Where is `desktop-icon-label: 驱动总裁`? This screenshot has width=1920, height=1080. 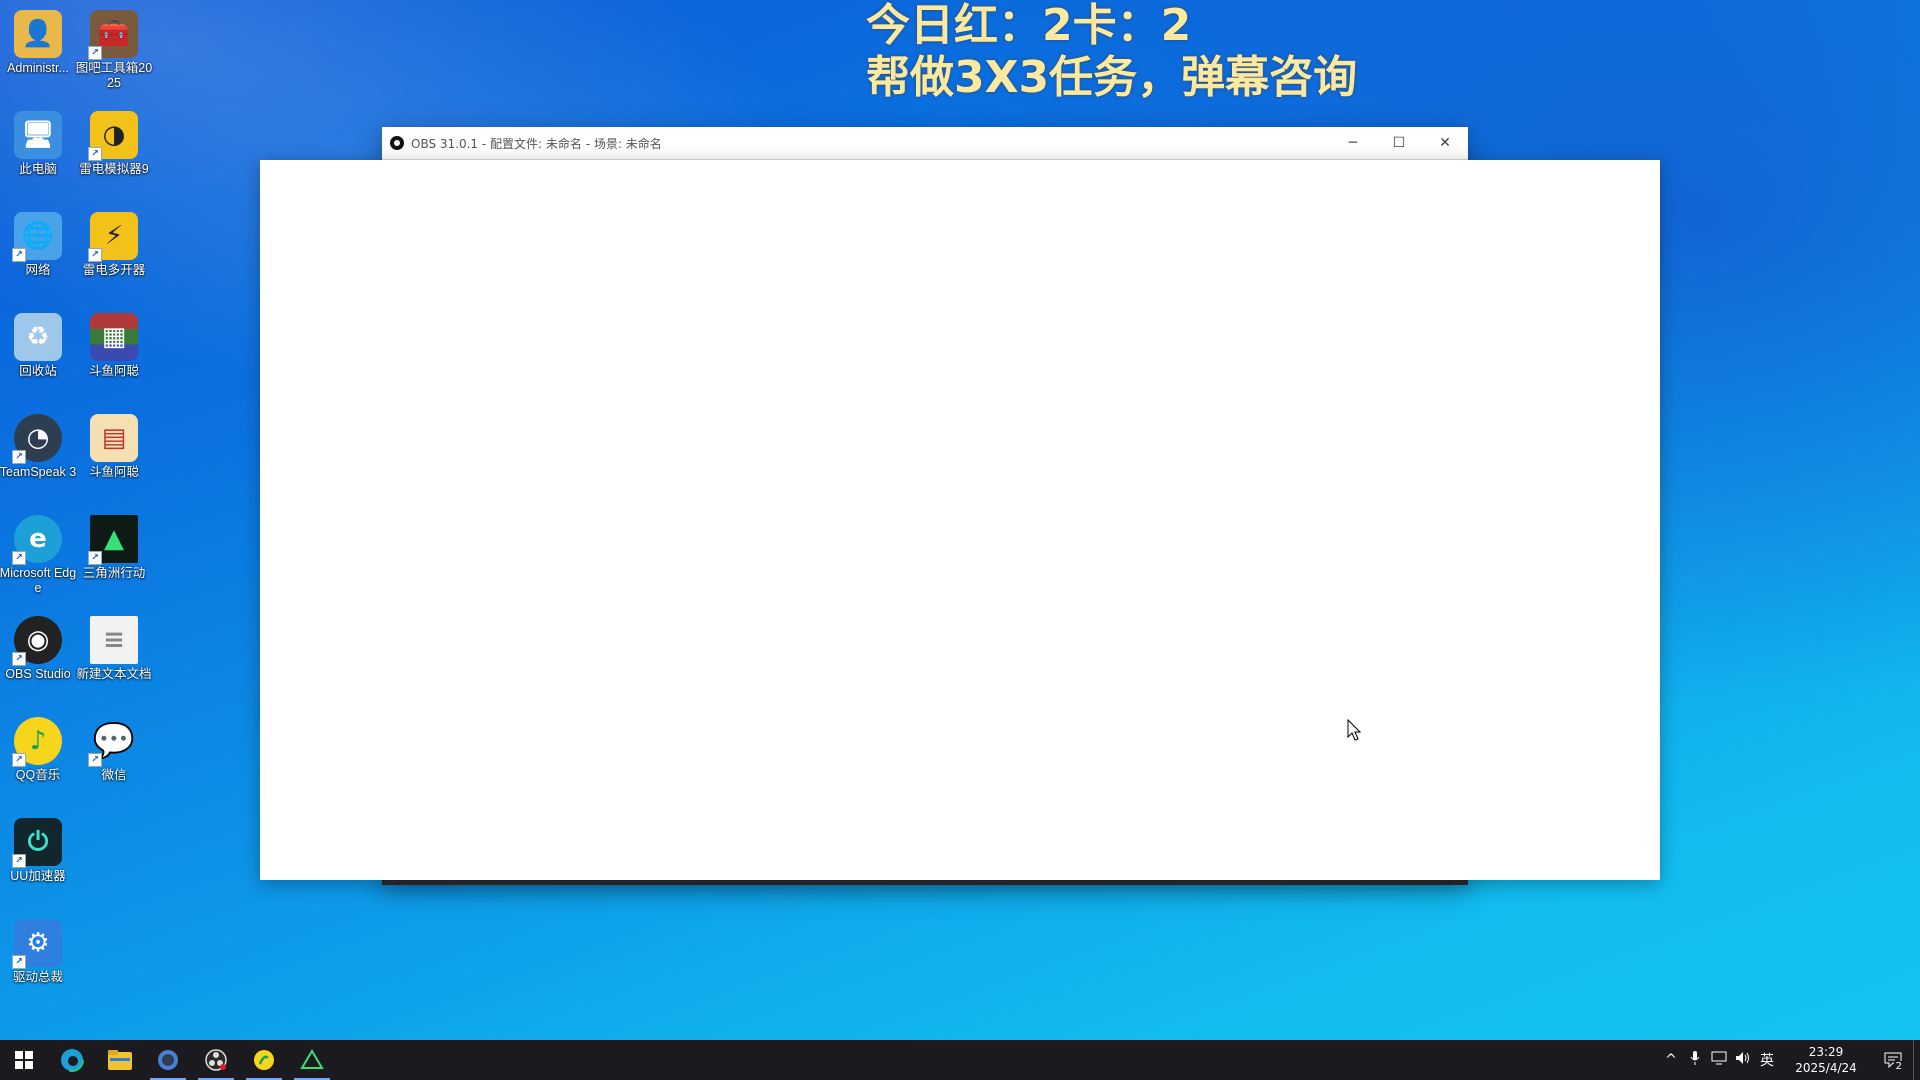
desktop-icon-label: 驱动总裁 is located at coordinates (37, 977).